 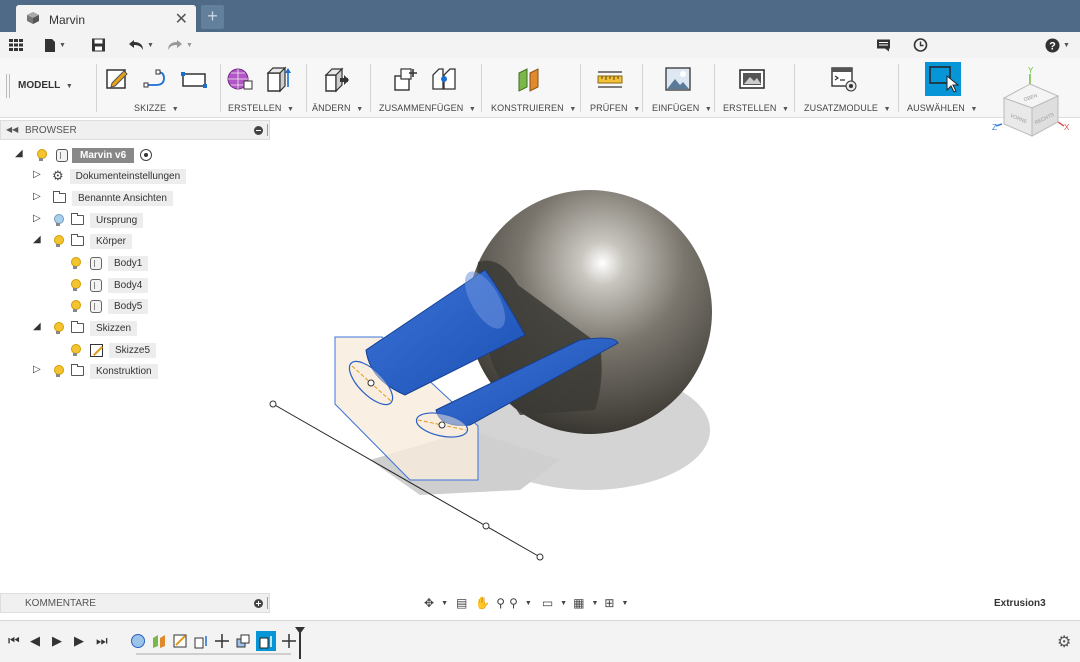 I want to click on timeline-move-feature-icon, so click(x=222, y=641).